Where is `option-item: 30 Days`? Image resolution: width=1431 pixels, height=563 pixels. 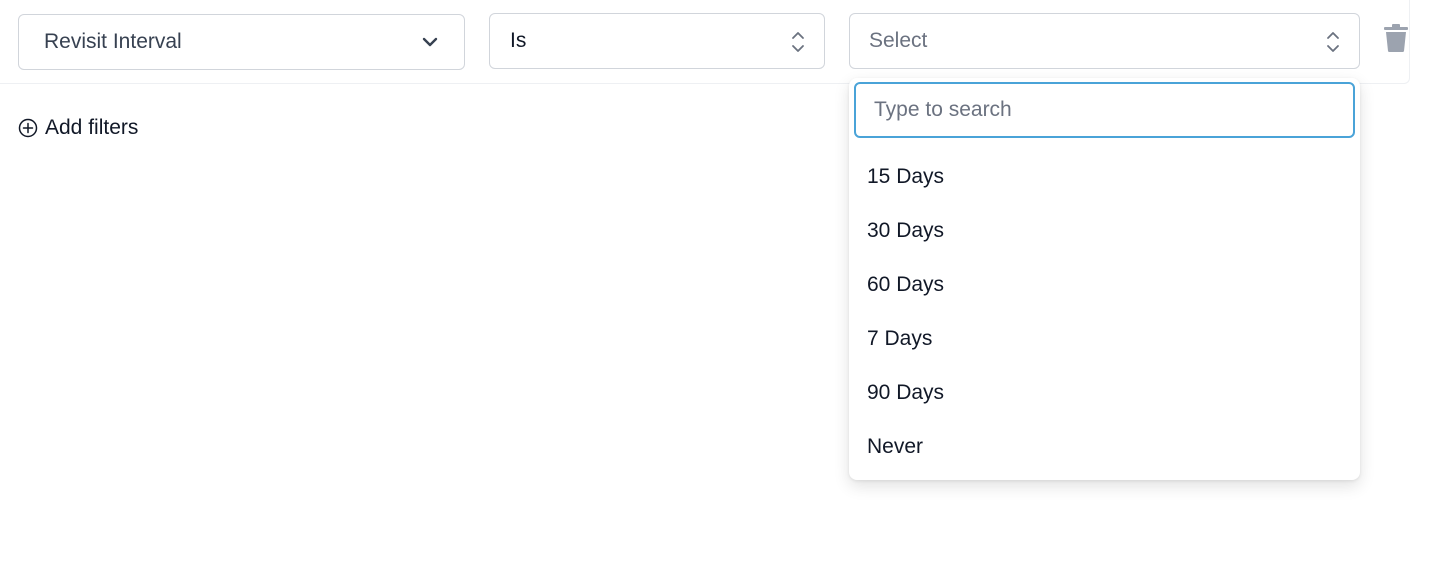 option-item: 30 Days is located at coordinates (1104, 231).